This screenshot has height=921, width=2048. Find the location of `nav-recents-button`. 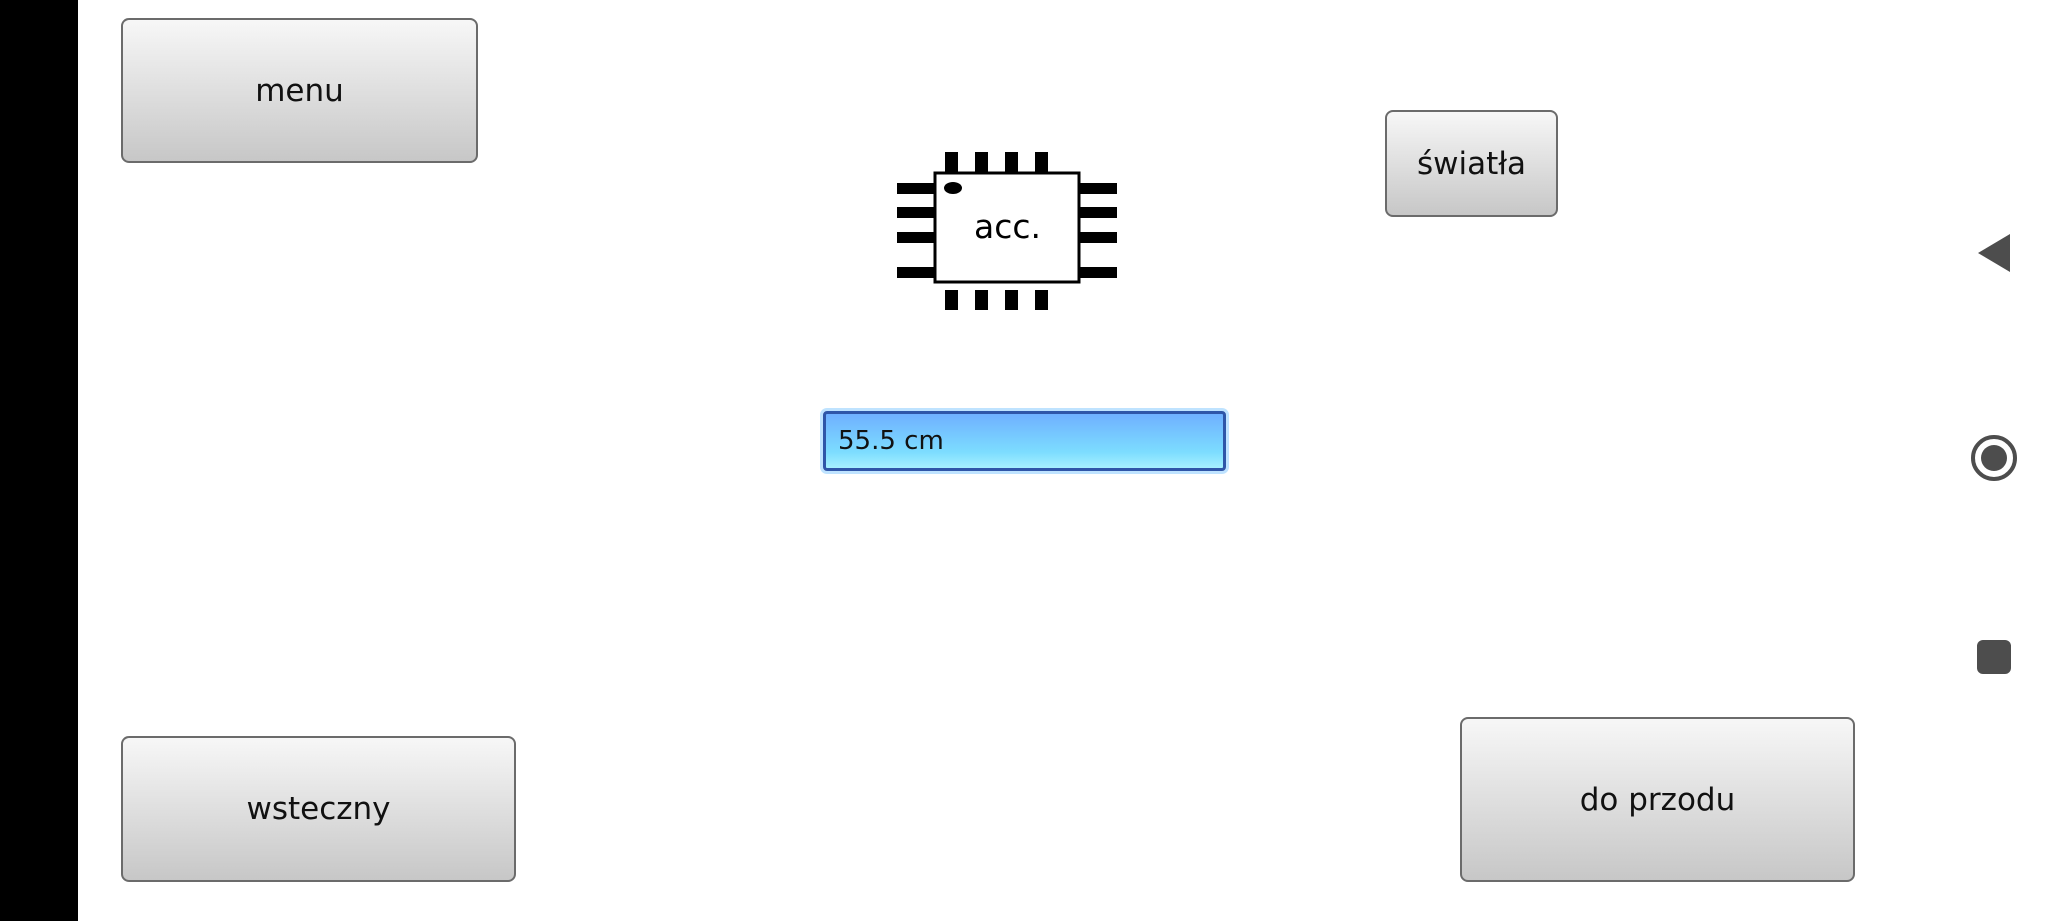

nav-recents-button is located at coordinates (1994, 663).